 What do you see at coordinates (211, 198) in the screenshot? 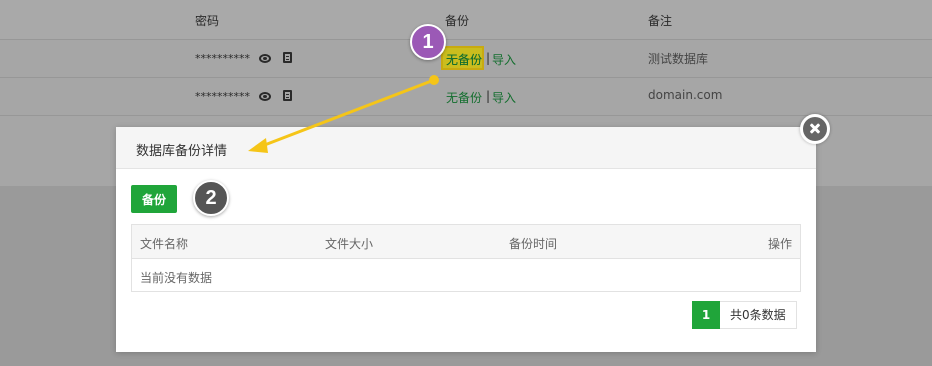
I see `step-badge-2: 2` at bounding box center [211, 198].